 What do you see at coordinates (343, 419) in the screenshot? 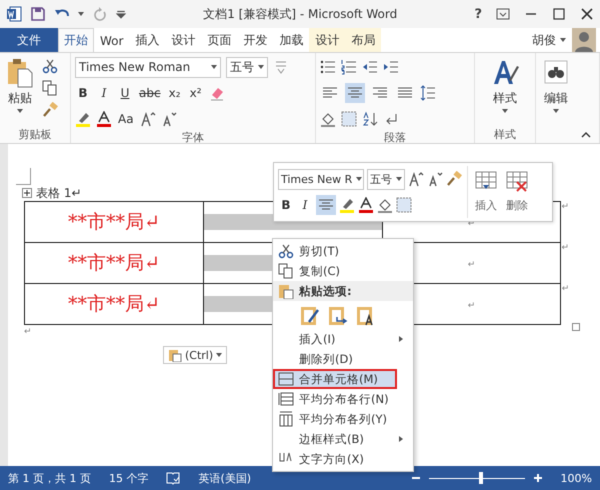
I see `menu-item: 平均分布各列(Y)` at bounding box center [343, 419].